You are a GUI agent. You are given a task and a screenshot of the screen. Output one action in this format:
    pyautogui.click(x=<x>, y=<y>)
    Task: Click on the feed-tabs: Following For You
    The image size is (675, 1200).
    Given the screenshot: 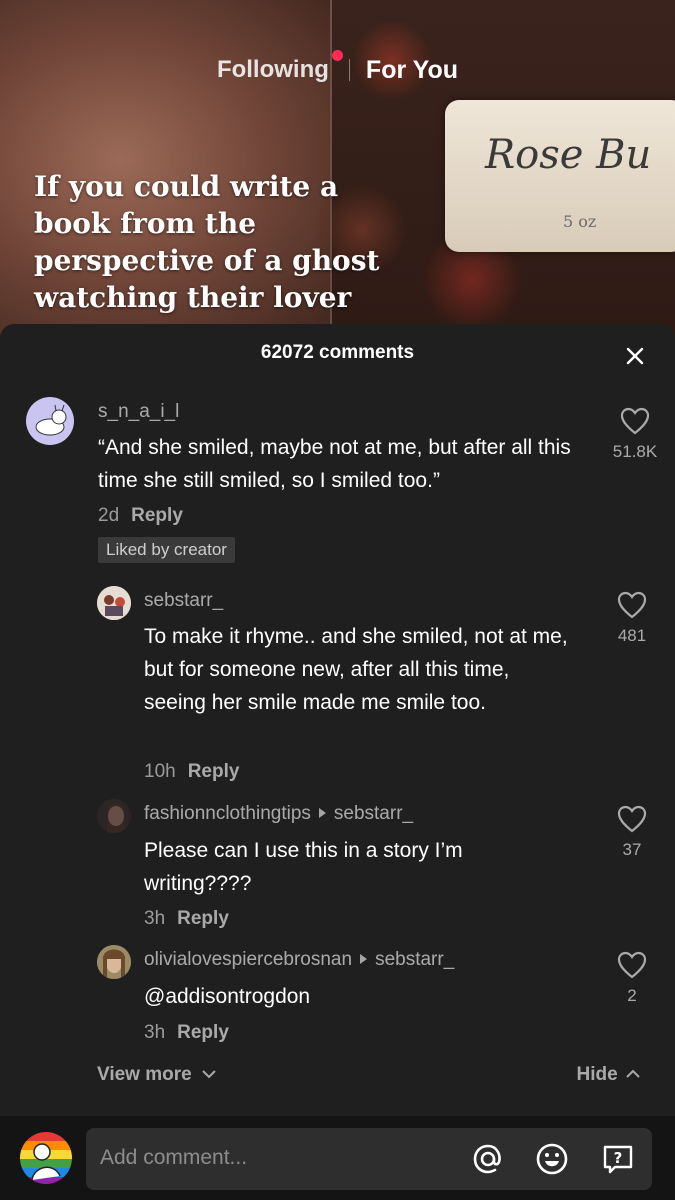 What is the action you would take?
    pyautogui.click(x=337, y=70)
    